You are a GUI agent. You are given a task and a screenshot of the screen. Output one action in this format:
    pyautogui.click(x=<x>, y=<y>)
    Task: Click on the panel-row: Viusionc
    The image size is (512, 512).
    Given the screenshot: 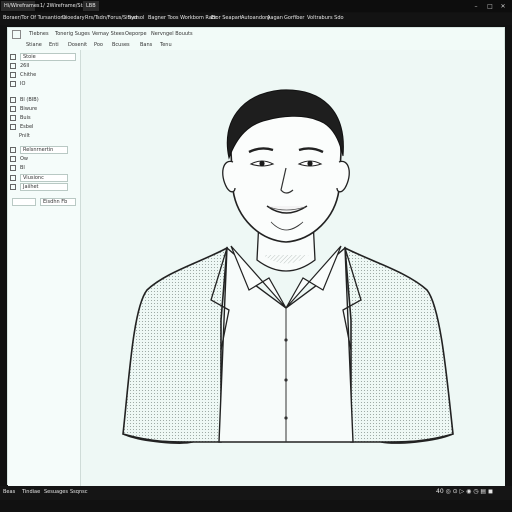 What is the action you would take?
    pyautogui.click(x=43, y=178)
    